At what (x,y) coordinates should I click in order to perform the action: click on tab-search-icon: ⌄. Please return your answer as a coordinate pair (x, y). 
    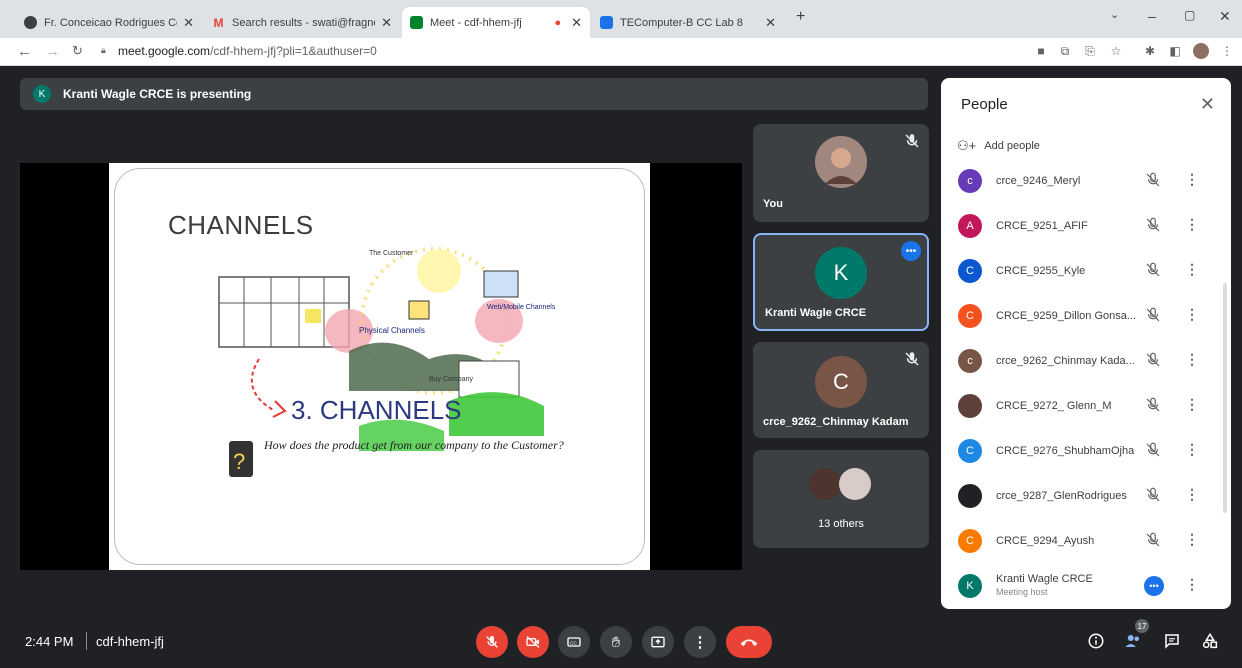
    Looking at the image, I should click on (1114, 14).